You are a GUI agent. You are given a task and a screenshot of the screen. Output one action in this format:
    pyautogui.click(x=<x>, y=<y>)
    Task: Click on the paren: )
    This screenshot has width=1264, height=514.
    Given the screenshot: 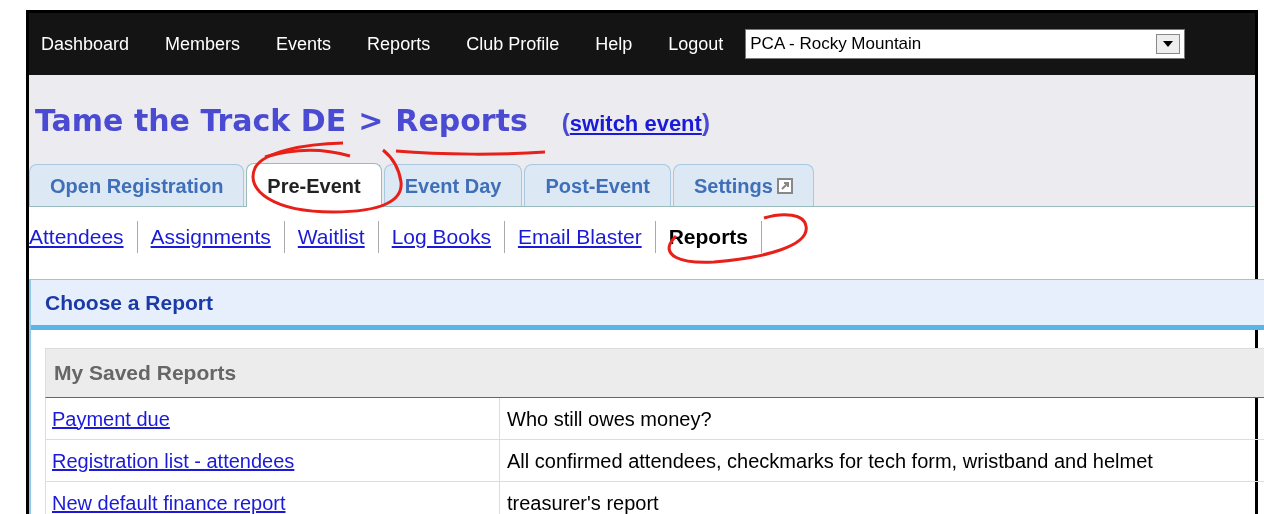 What is the action you would take?
    pyautogui.click(x=705, y=123)
    